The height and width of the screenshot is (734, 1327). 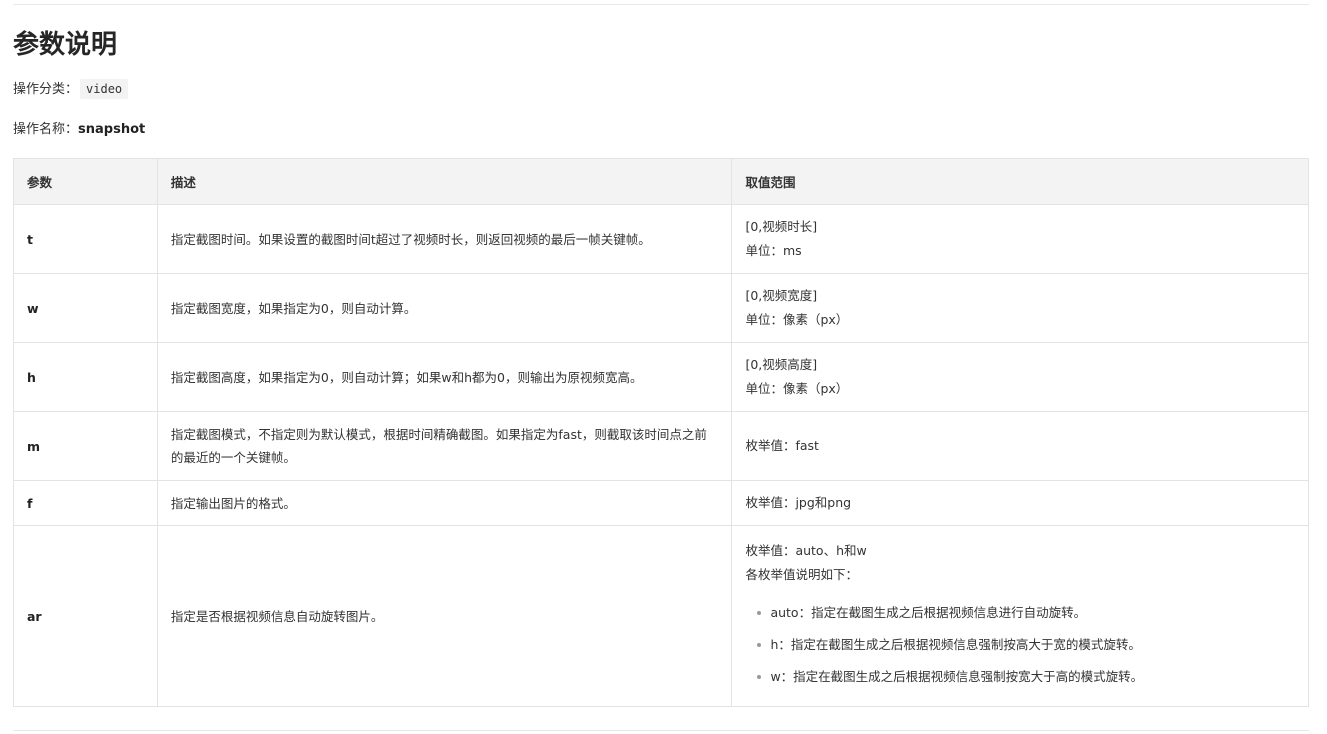 What do you see at coordinates (1020, 377) in the screenshot?
I see `range-cell: [0,视频高度] 单位：像素（px）` at bounding box center [1020, 377].